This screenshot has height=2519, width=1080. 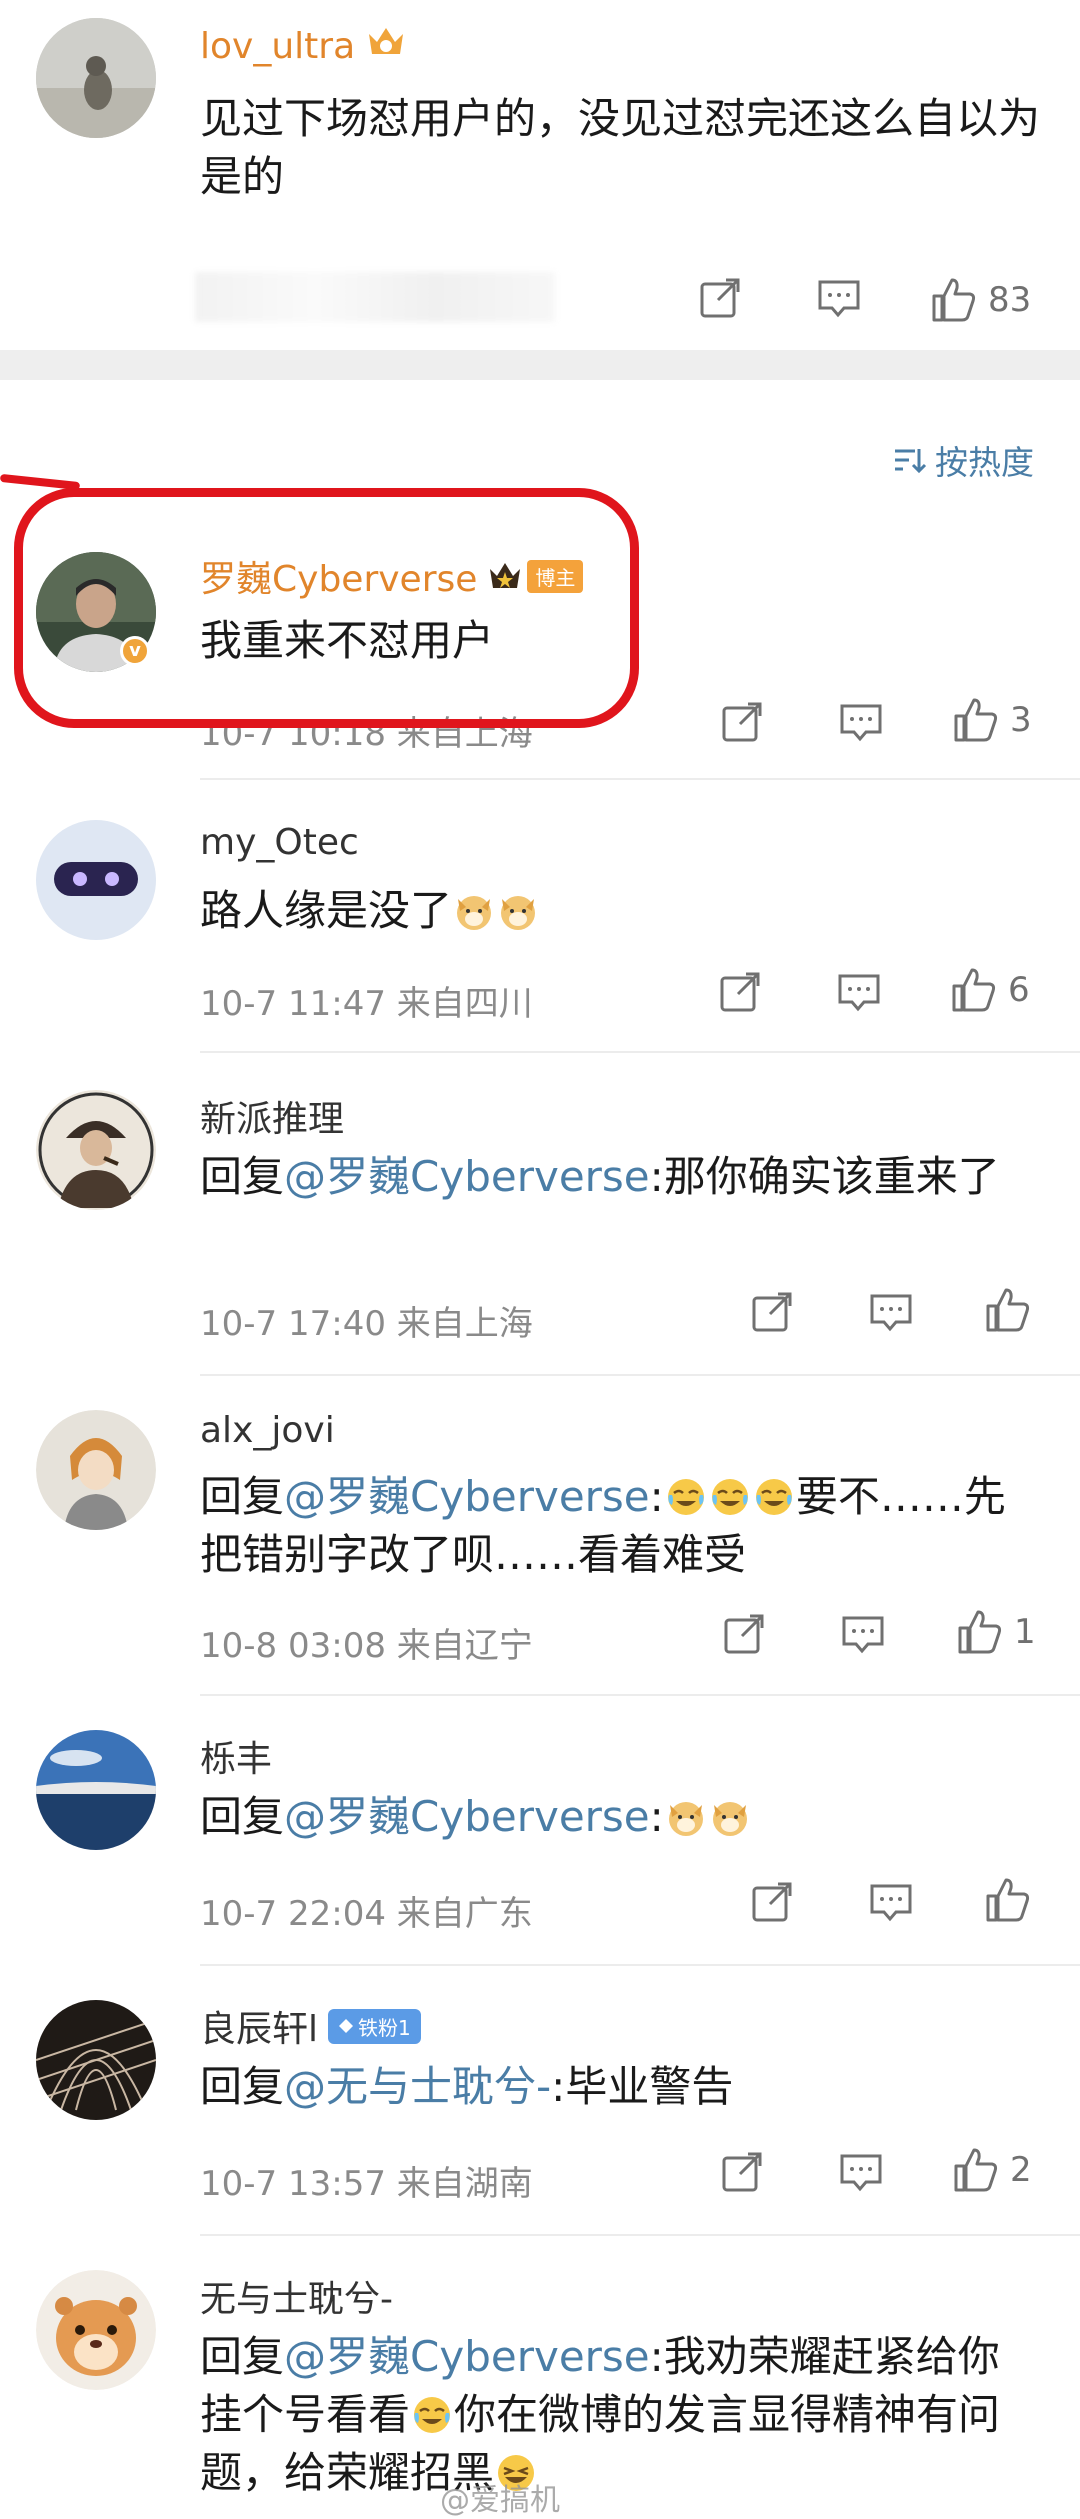 What do you see at coordinates (279, 842) in the screenshot?
I see `username: my_Otec` at bounding box center [279, 842].